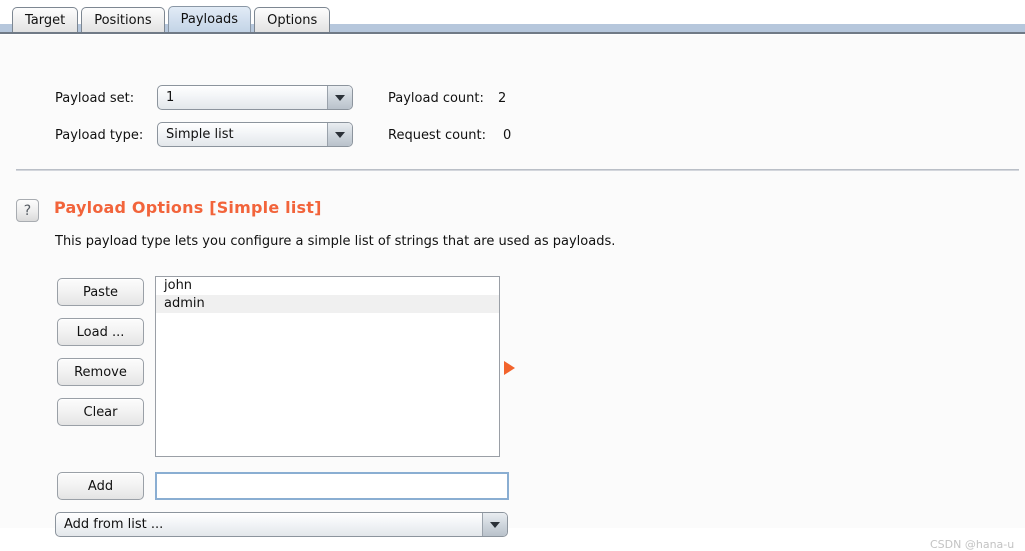 This screenshot has height=551, width=1025. What do you see at coordinates (100, 412) in the screenshot?
I see `clear-button: Clear` at bounding box center [100, 412].